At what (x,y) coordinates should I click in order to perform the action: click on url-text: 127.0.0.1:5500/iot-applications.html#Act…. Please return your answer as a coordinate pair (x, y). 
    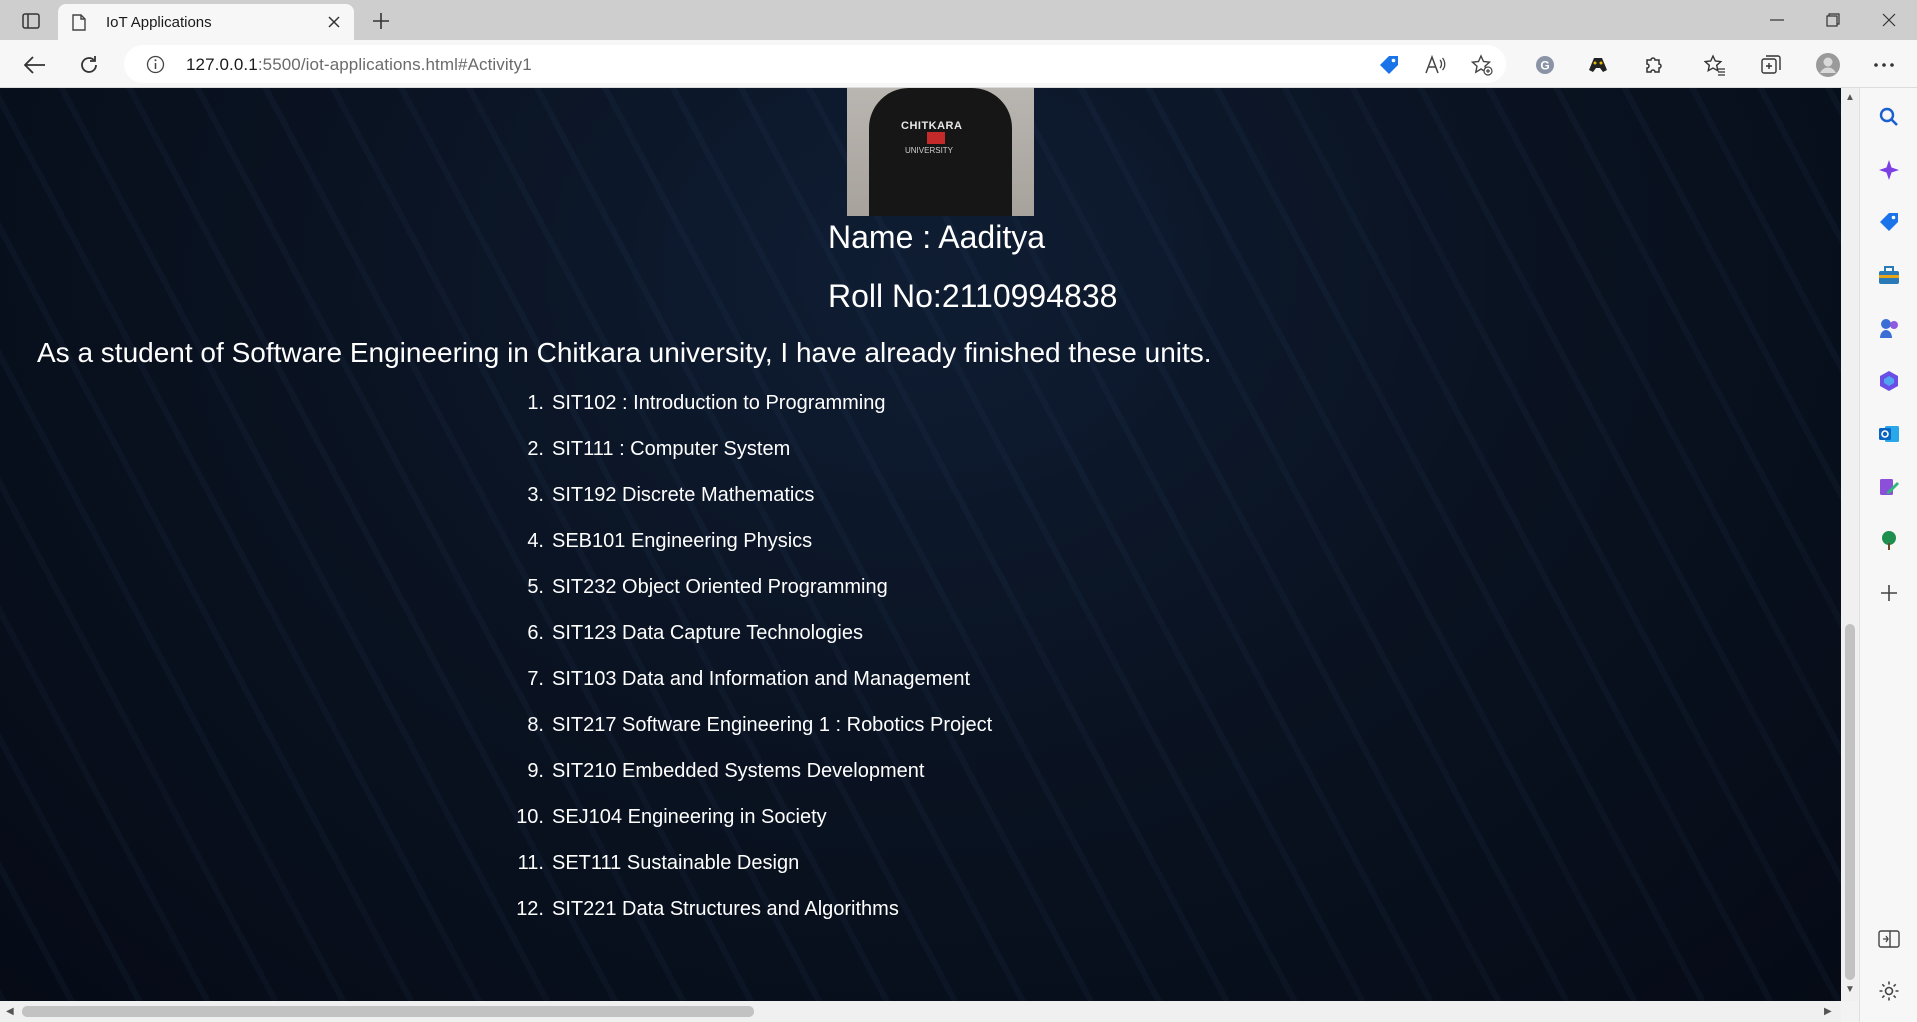
    Looking at the image, I should click on (359, 65).